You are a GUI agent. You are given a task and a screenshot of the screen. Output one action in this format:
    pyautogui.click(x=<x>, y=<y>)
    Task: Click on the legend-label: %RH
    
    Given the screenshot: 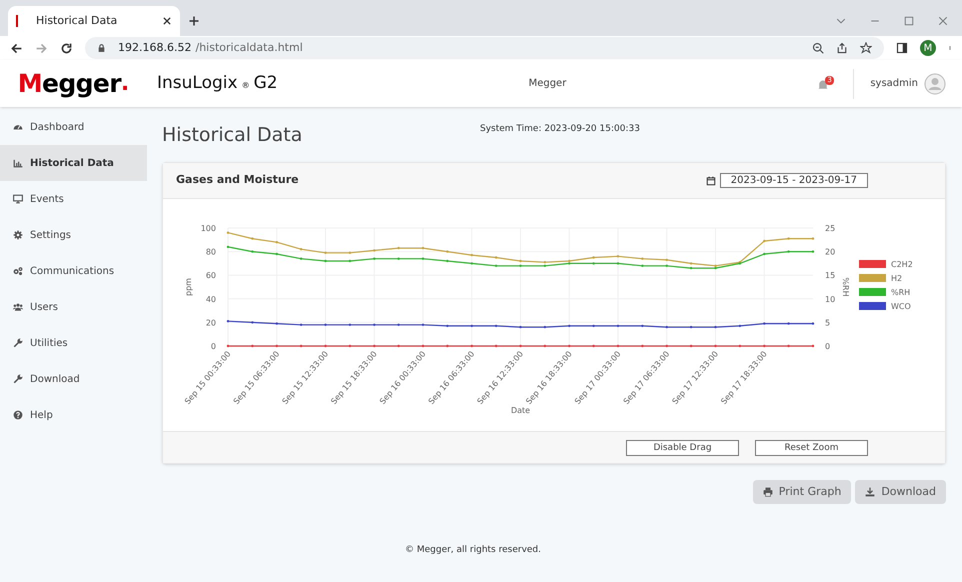 What is the action you would take?
    pyautogui.click(x=900, y=292)
    